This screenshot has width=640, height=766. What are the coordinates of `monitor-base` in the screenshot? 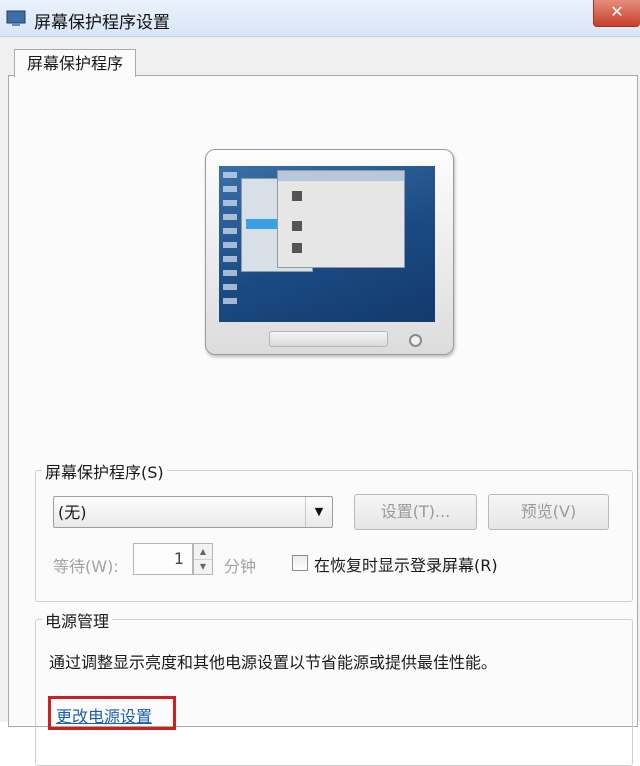 It's located at (328, 339).